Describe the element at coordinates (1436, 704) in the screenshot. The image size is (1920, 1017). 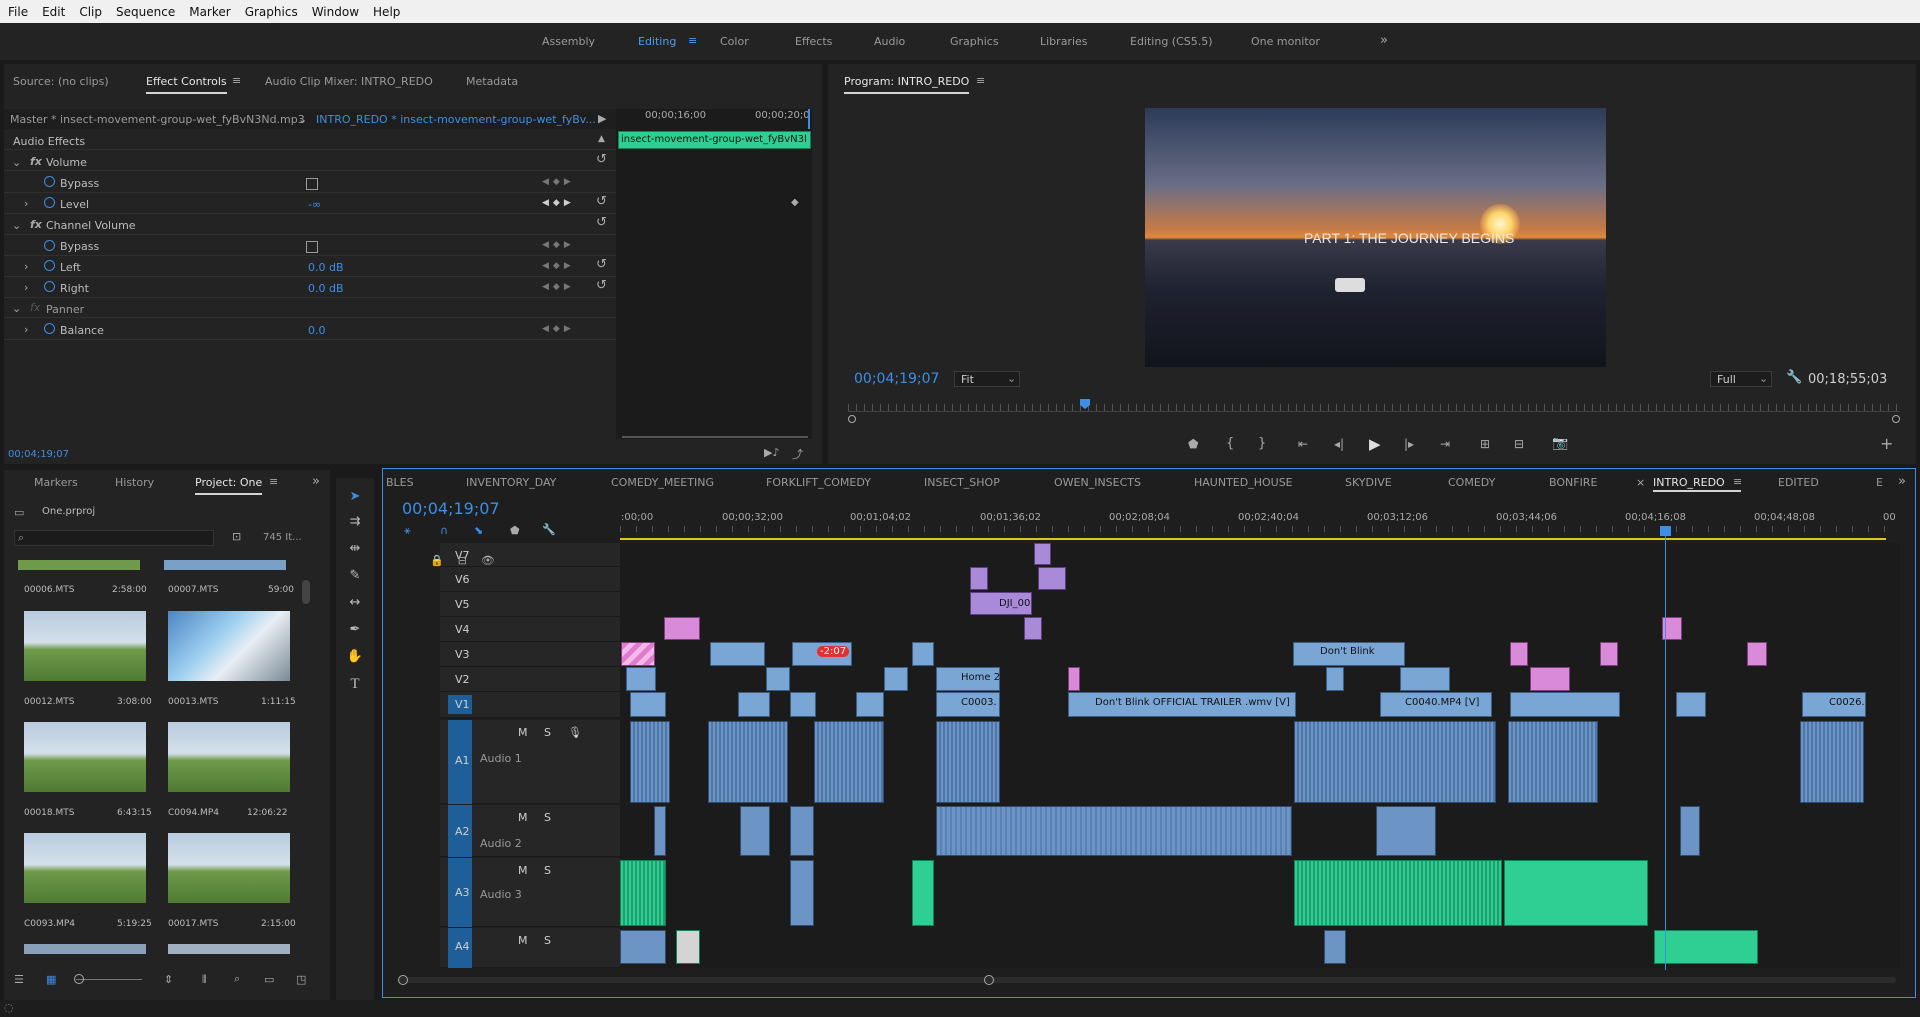
I see `timeline-clip: C0040.MP4 [V]` at that location.